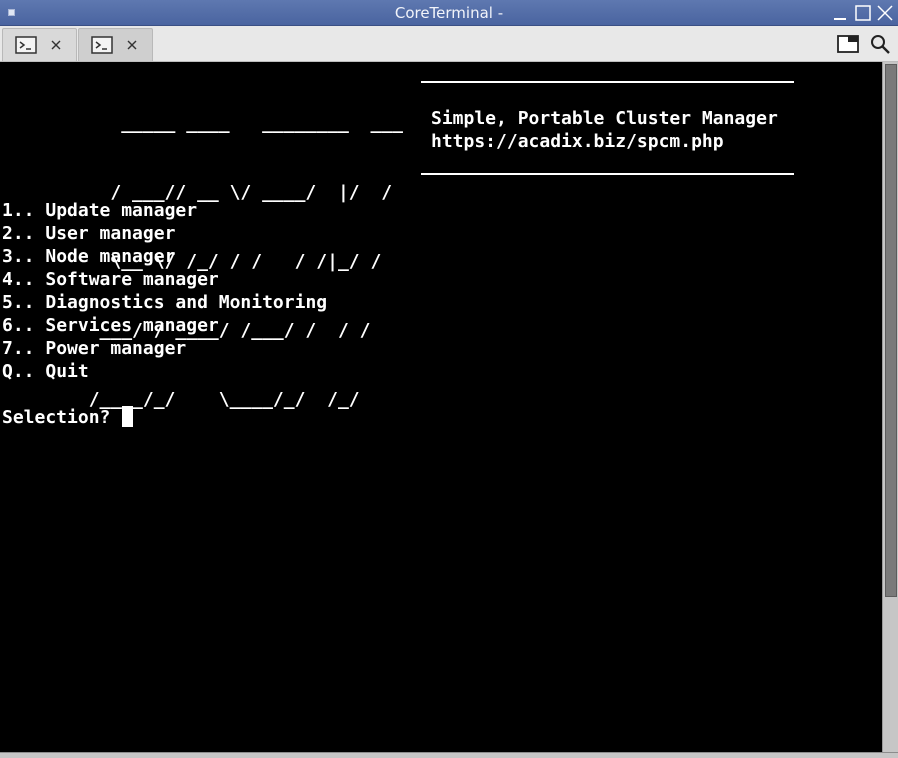 The height and width of the screenshot is (758, 898). Describe the element at coordinates (67, 371) in the screenshot. I see `menu-label: Quit` at that location.